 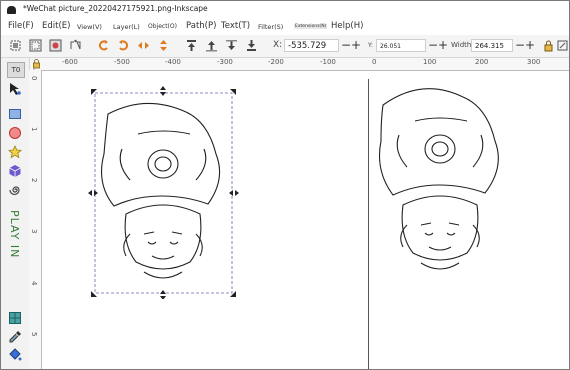 What do you see at coordinates (278, 45) in the screenshot?
I see `x-label: X:` at bounding box center [278, 45].